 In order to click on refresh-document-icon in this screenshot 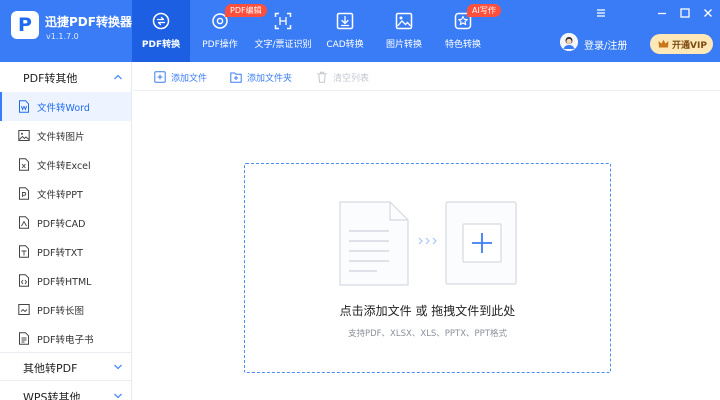, I will do `click(161, 21)`.